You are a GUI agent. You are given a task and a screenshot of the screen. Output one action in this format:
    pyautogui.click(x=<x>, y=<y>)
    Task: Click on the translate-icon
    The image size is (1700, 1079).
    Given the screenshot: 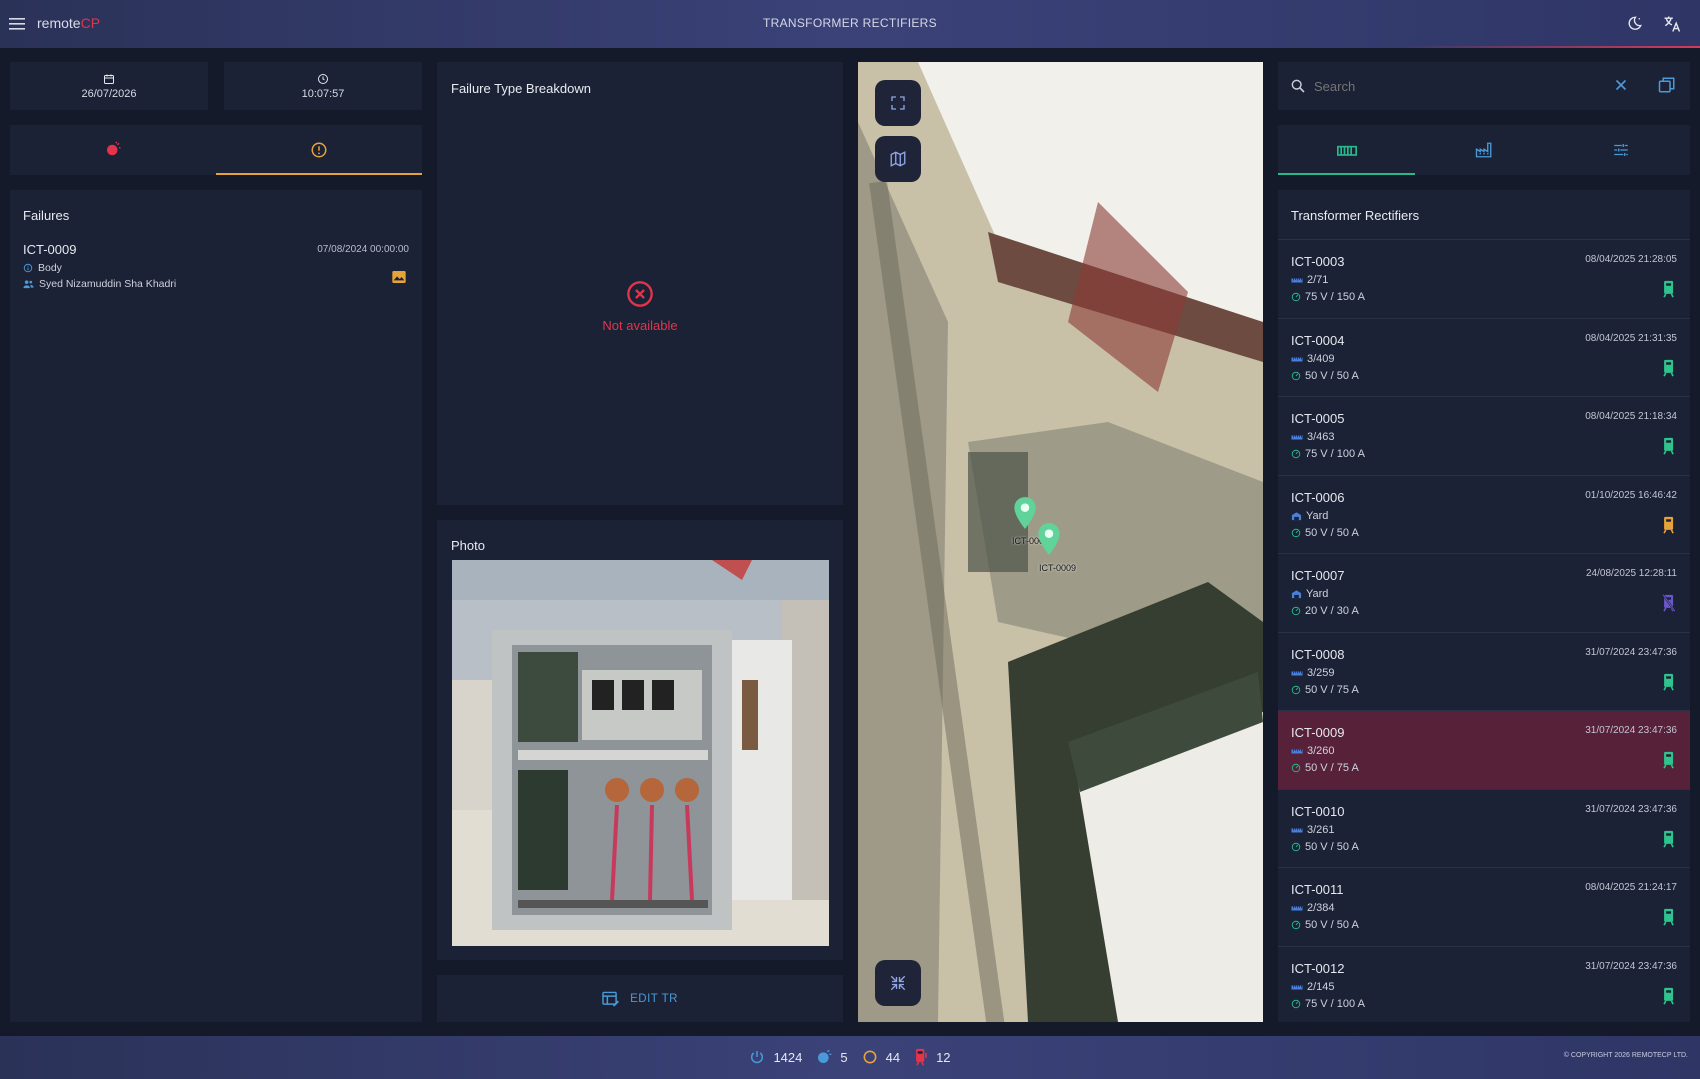 What is the action you would take?
    pyautogui.click(x=1672, y=24)
    